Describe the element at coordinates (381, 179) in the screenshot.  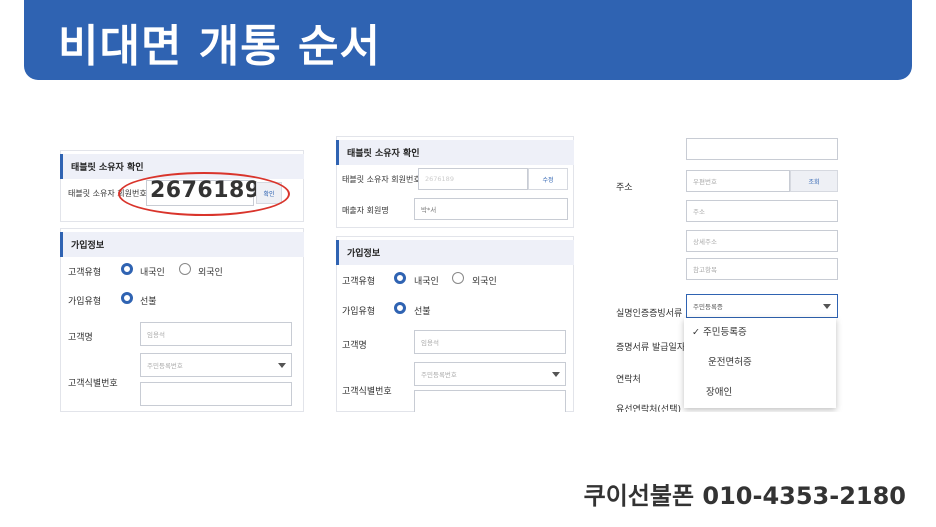
I see `tablet-owner-label-2: 태블릿 소유자 회원번호` at that location.